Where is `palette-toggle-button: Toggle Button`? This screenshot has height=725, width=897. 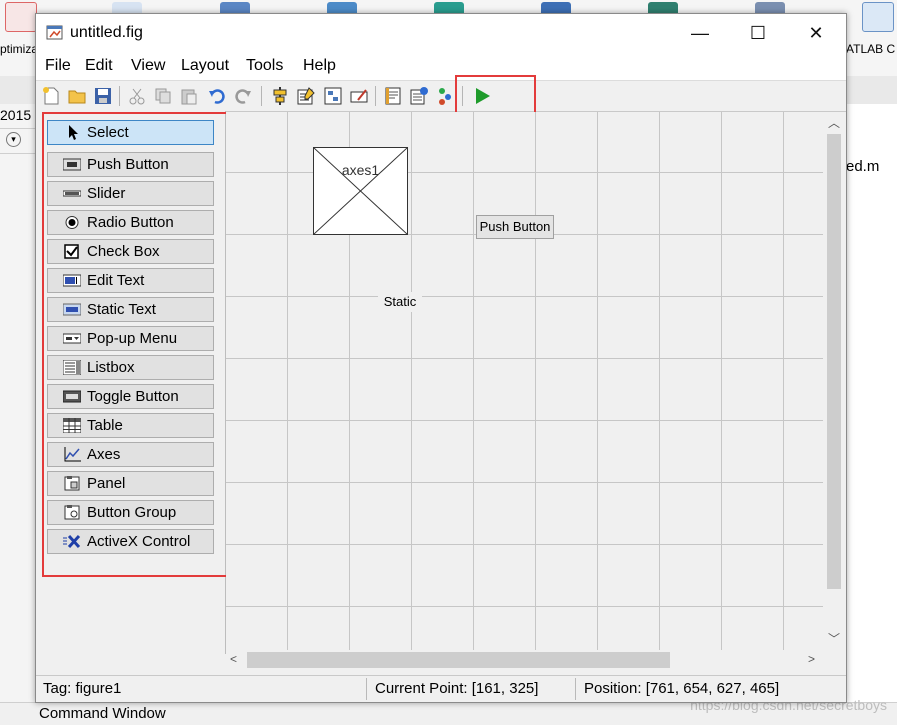
palette-toggle-button: Toggle Button is located at coordinates (130, 396).